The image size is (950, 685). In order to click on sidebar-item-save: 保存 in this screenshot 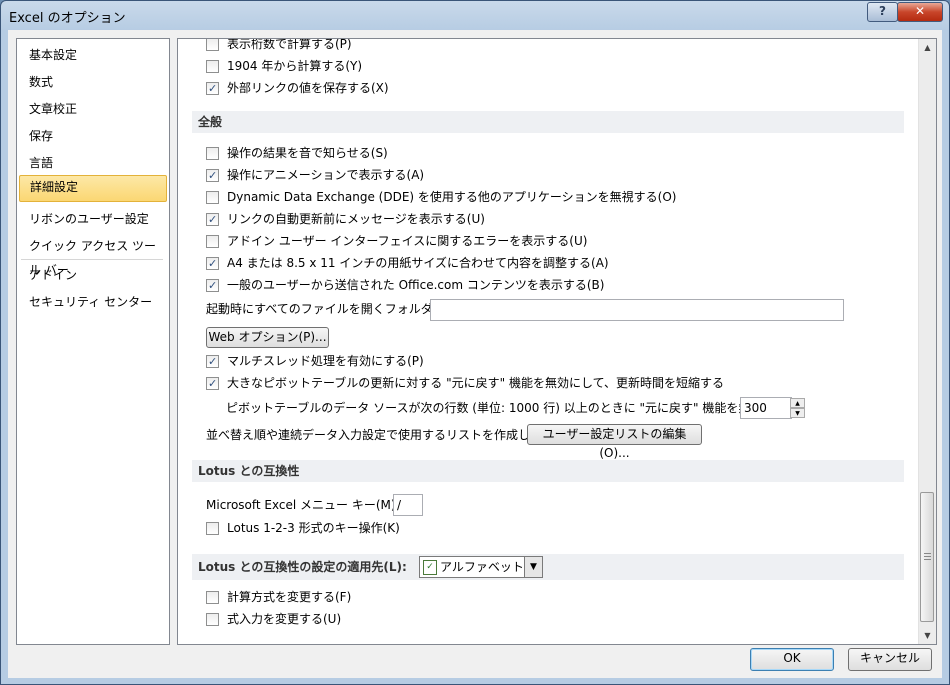, I will do `click(93, 136)`.